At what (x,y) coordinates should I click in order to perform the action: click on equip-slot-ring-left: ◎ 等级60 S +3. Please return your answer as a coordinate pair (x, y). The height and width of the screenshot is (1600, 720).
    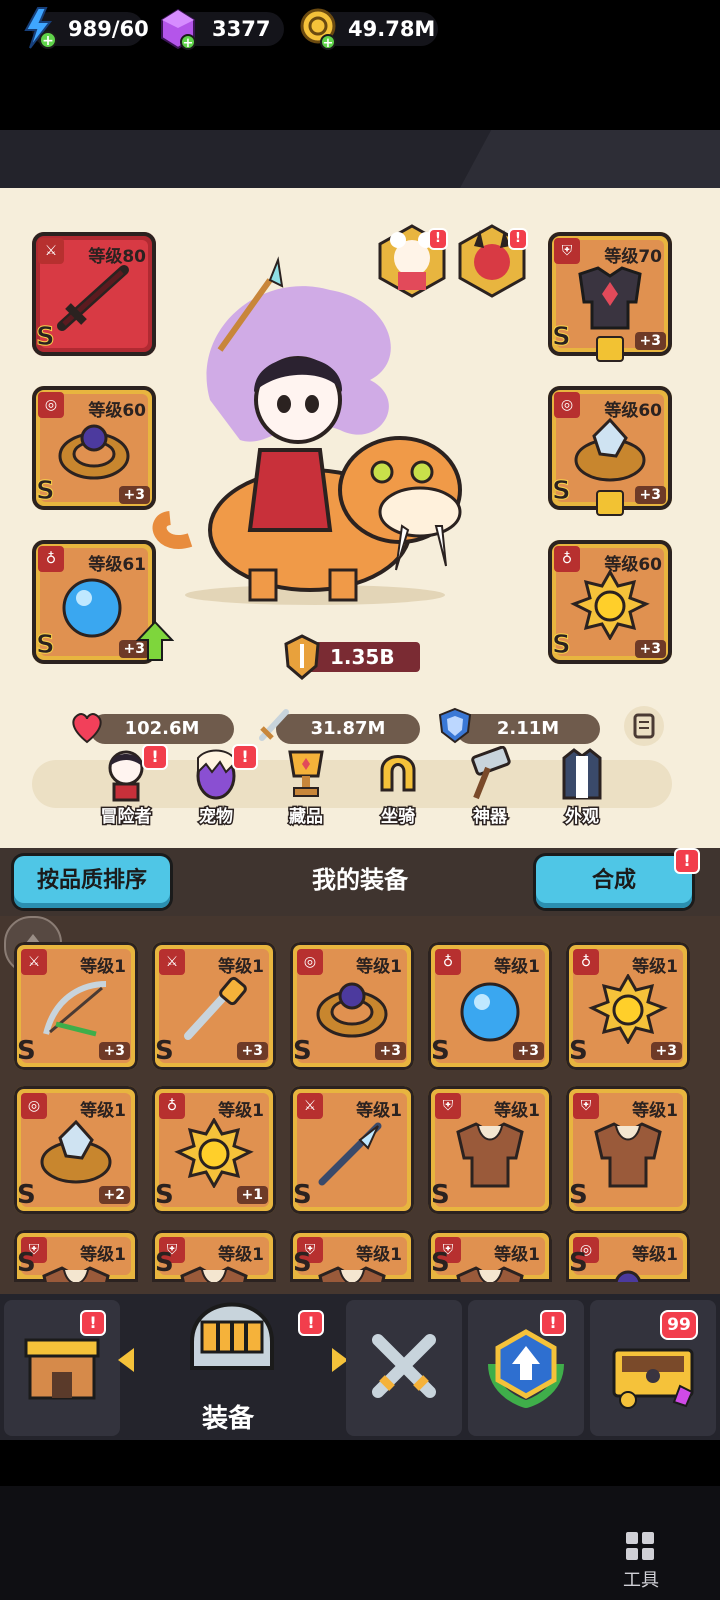
    Looking at the image, I should click on (94, 448).